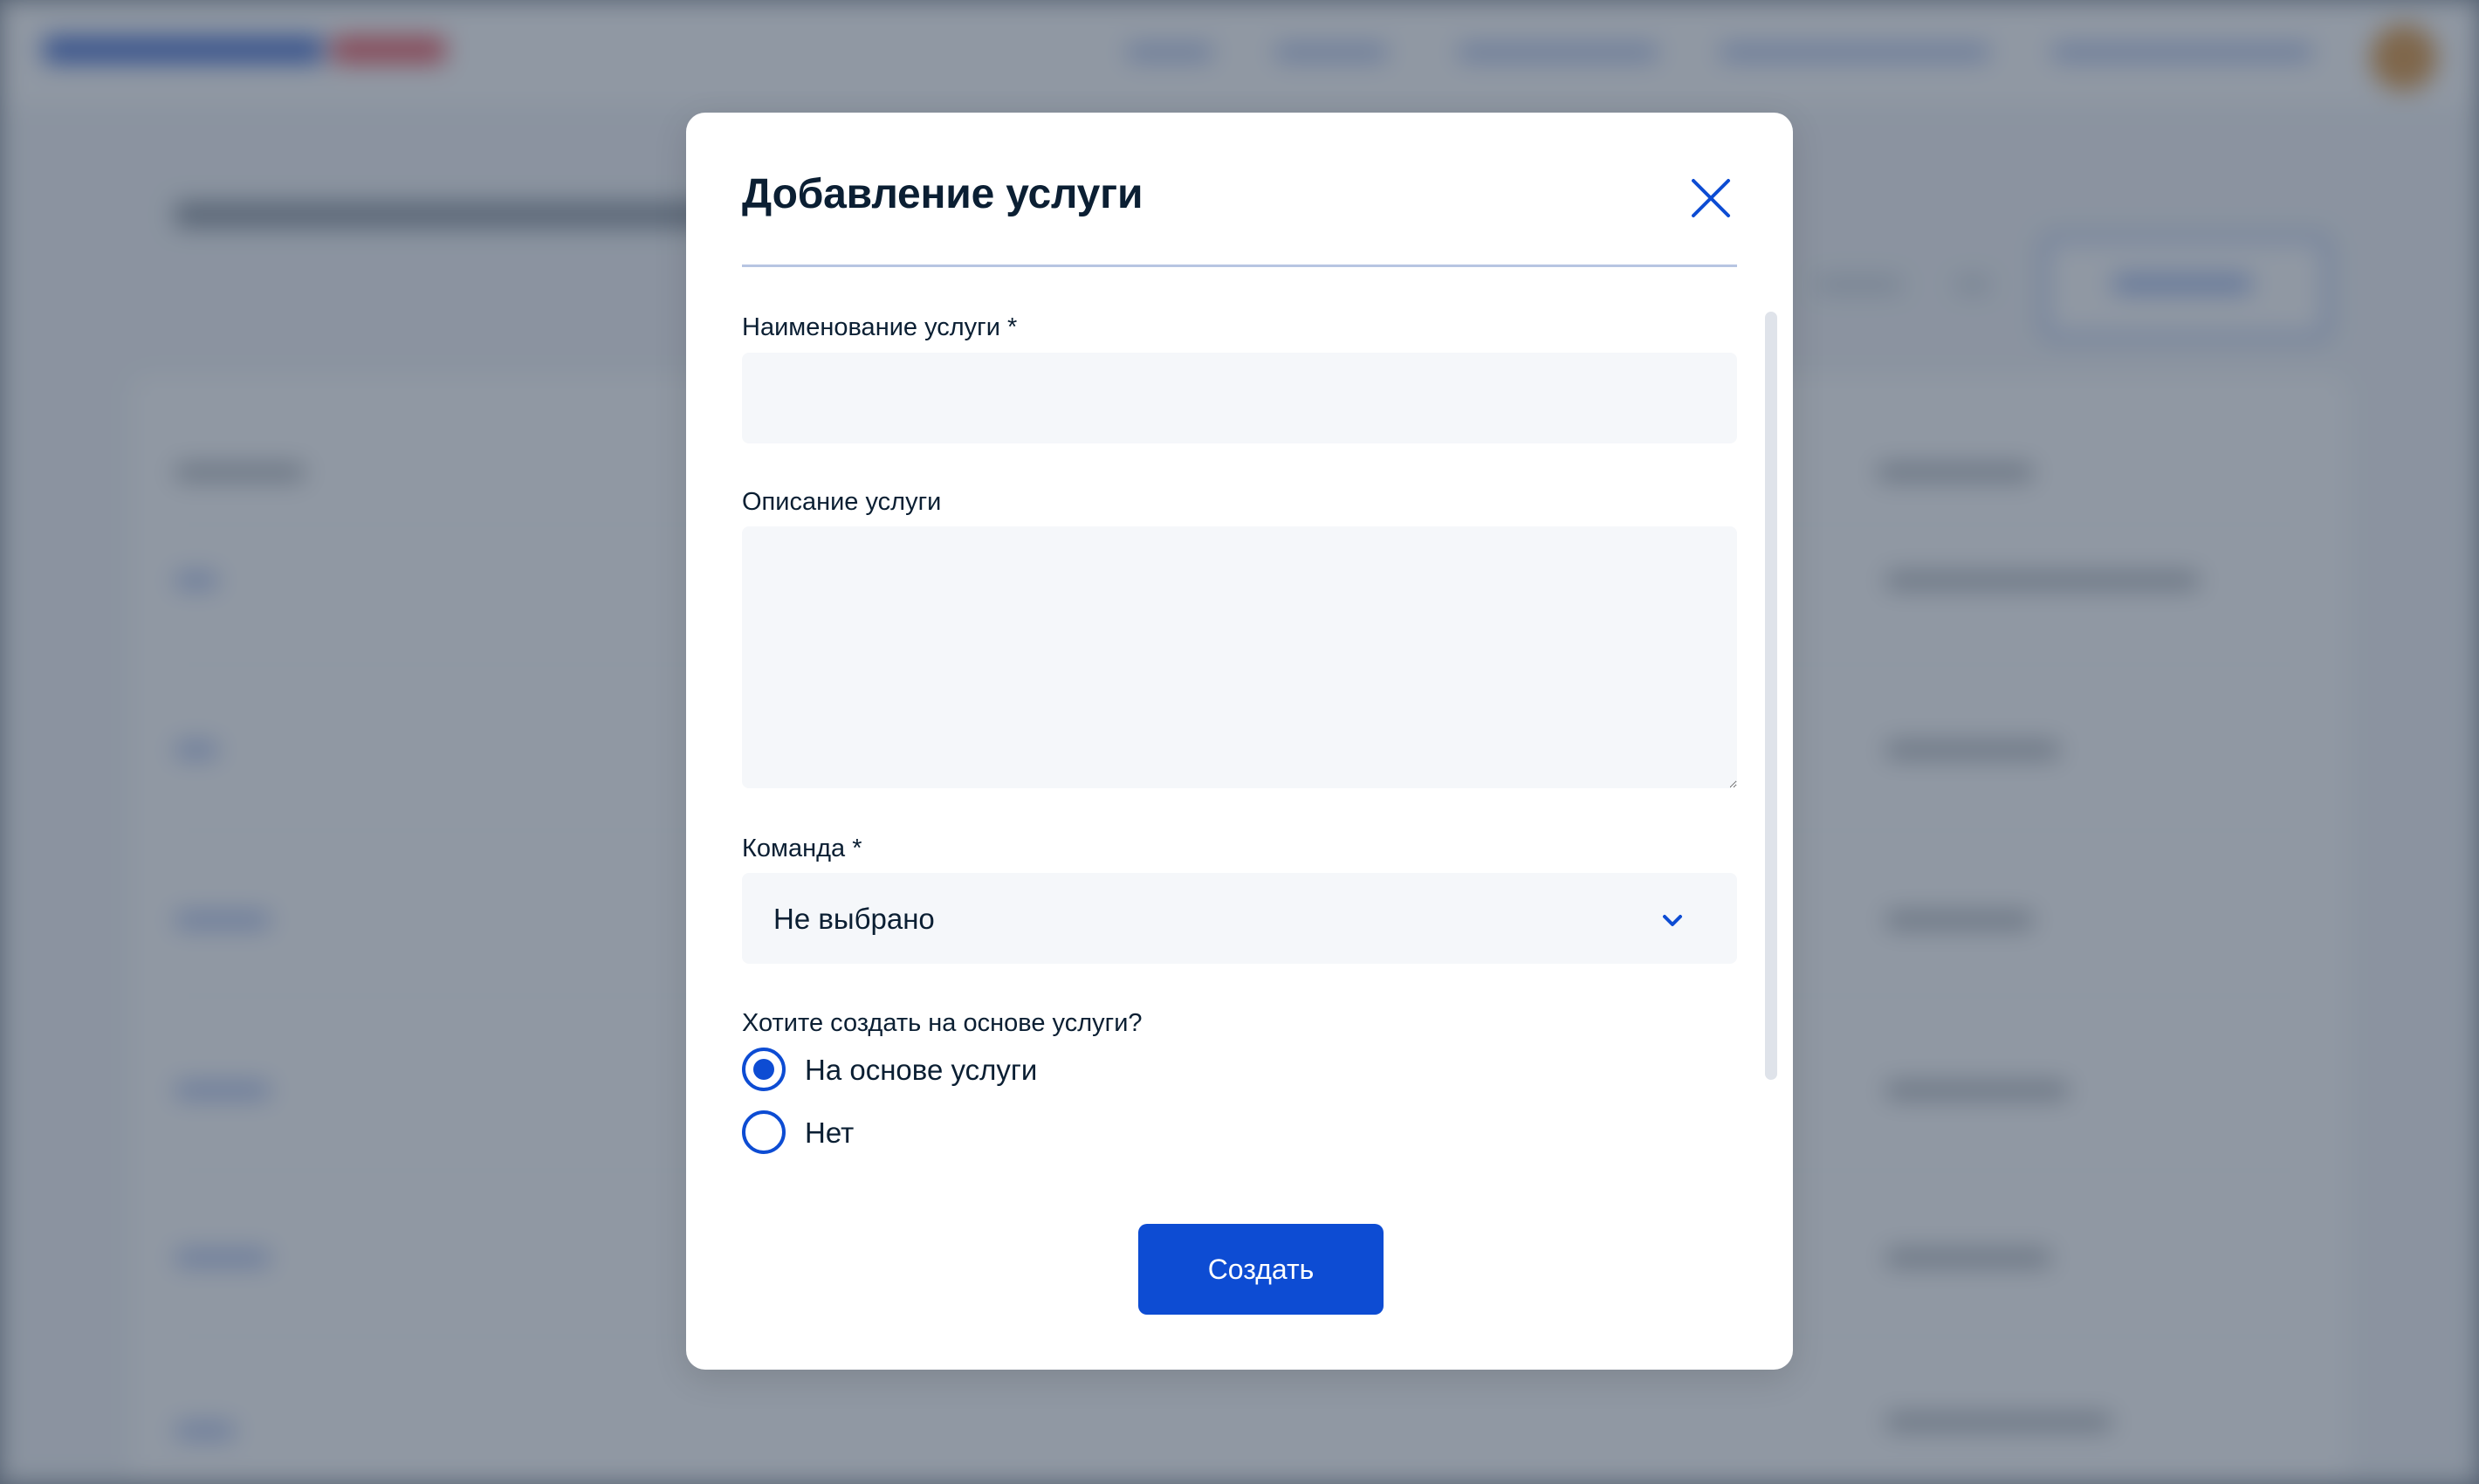 Image resolution: width=2479 pixels, height=1484 pixels. Describe the element at coordinates (842, 502) in the screenshot. I see `service-description-label: Описание услуги` at that location.